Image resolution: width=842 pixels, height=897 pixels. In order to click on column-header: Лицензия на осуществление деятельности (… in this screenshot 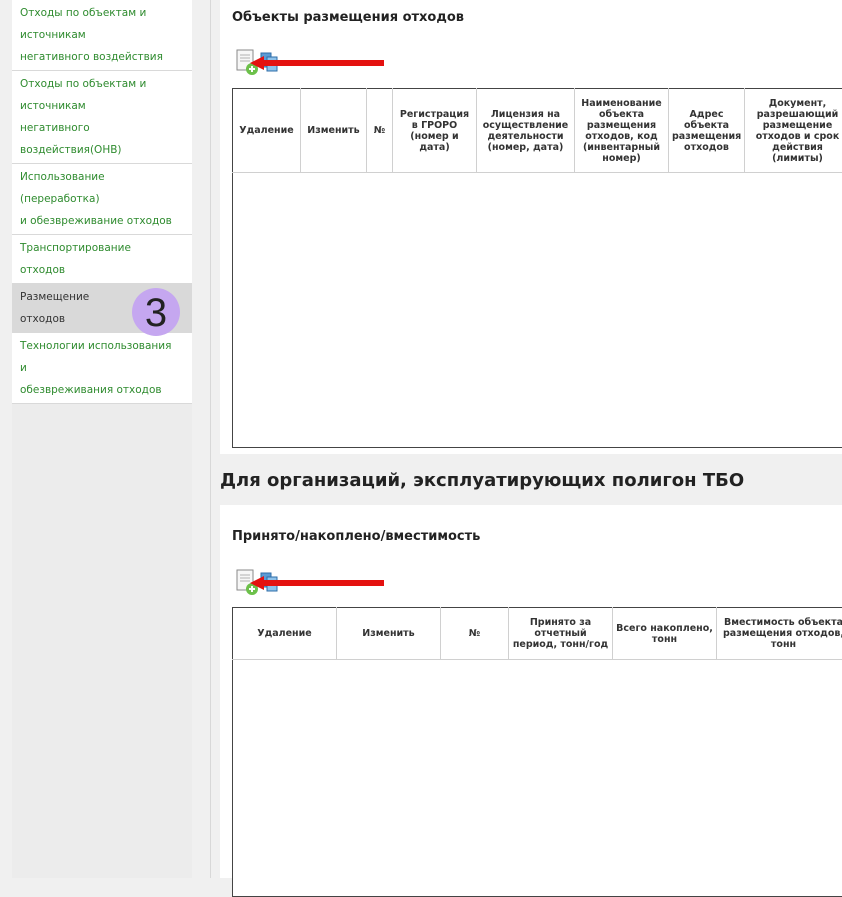, I will do `click(526, 131)`.